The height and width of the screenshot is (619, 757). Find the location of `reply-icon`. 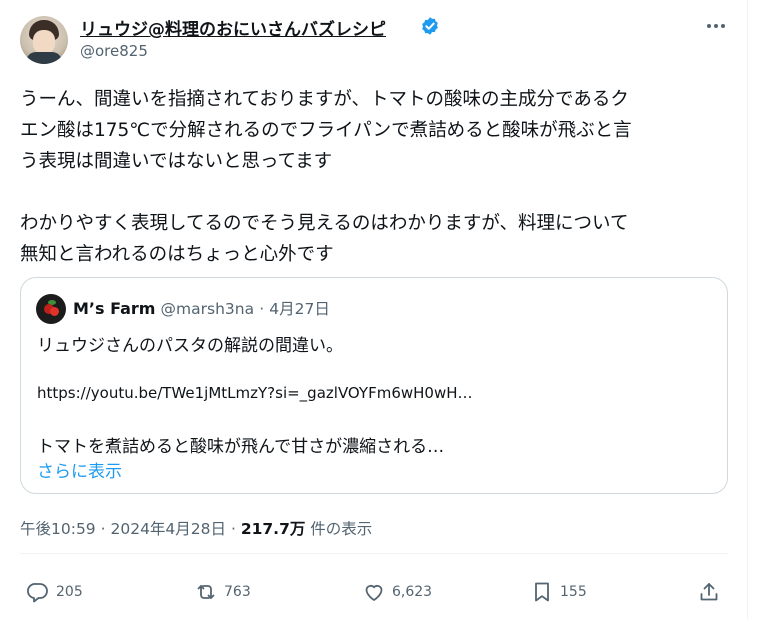

reply-icon is located at coordinates (37, 593).